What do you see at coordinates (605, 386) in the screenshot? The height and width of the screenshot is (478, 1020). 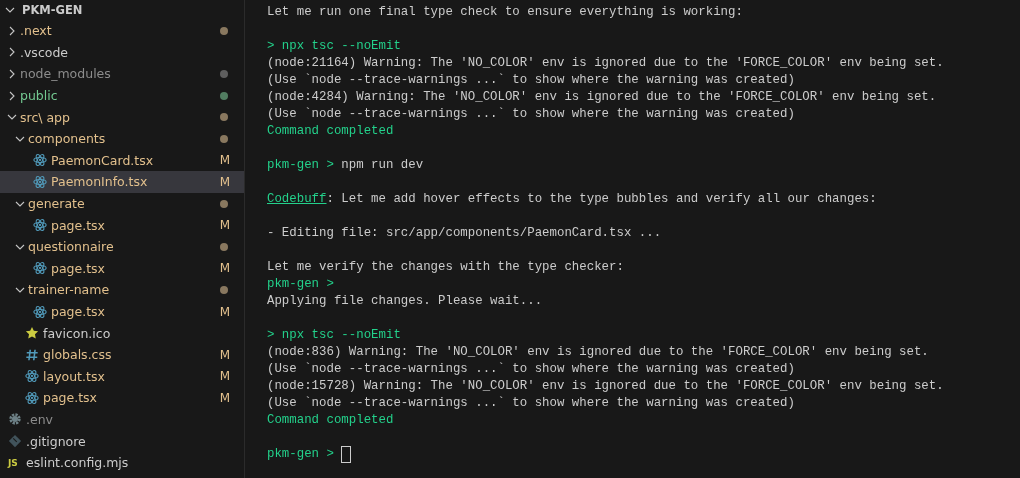 I see `output-line: (node:15728) Warning: The 'NO_COLOR' env is ignored due to the 'FORCE_COLOR' env being set.` at bounding box center [605, 386].